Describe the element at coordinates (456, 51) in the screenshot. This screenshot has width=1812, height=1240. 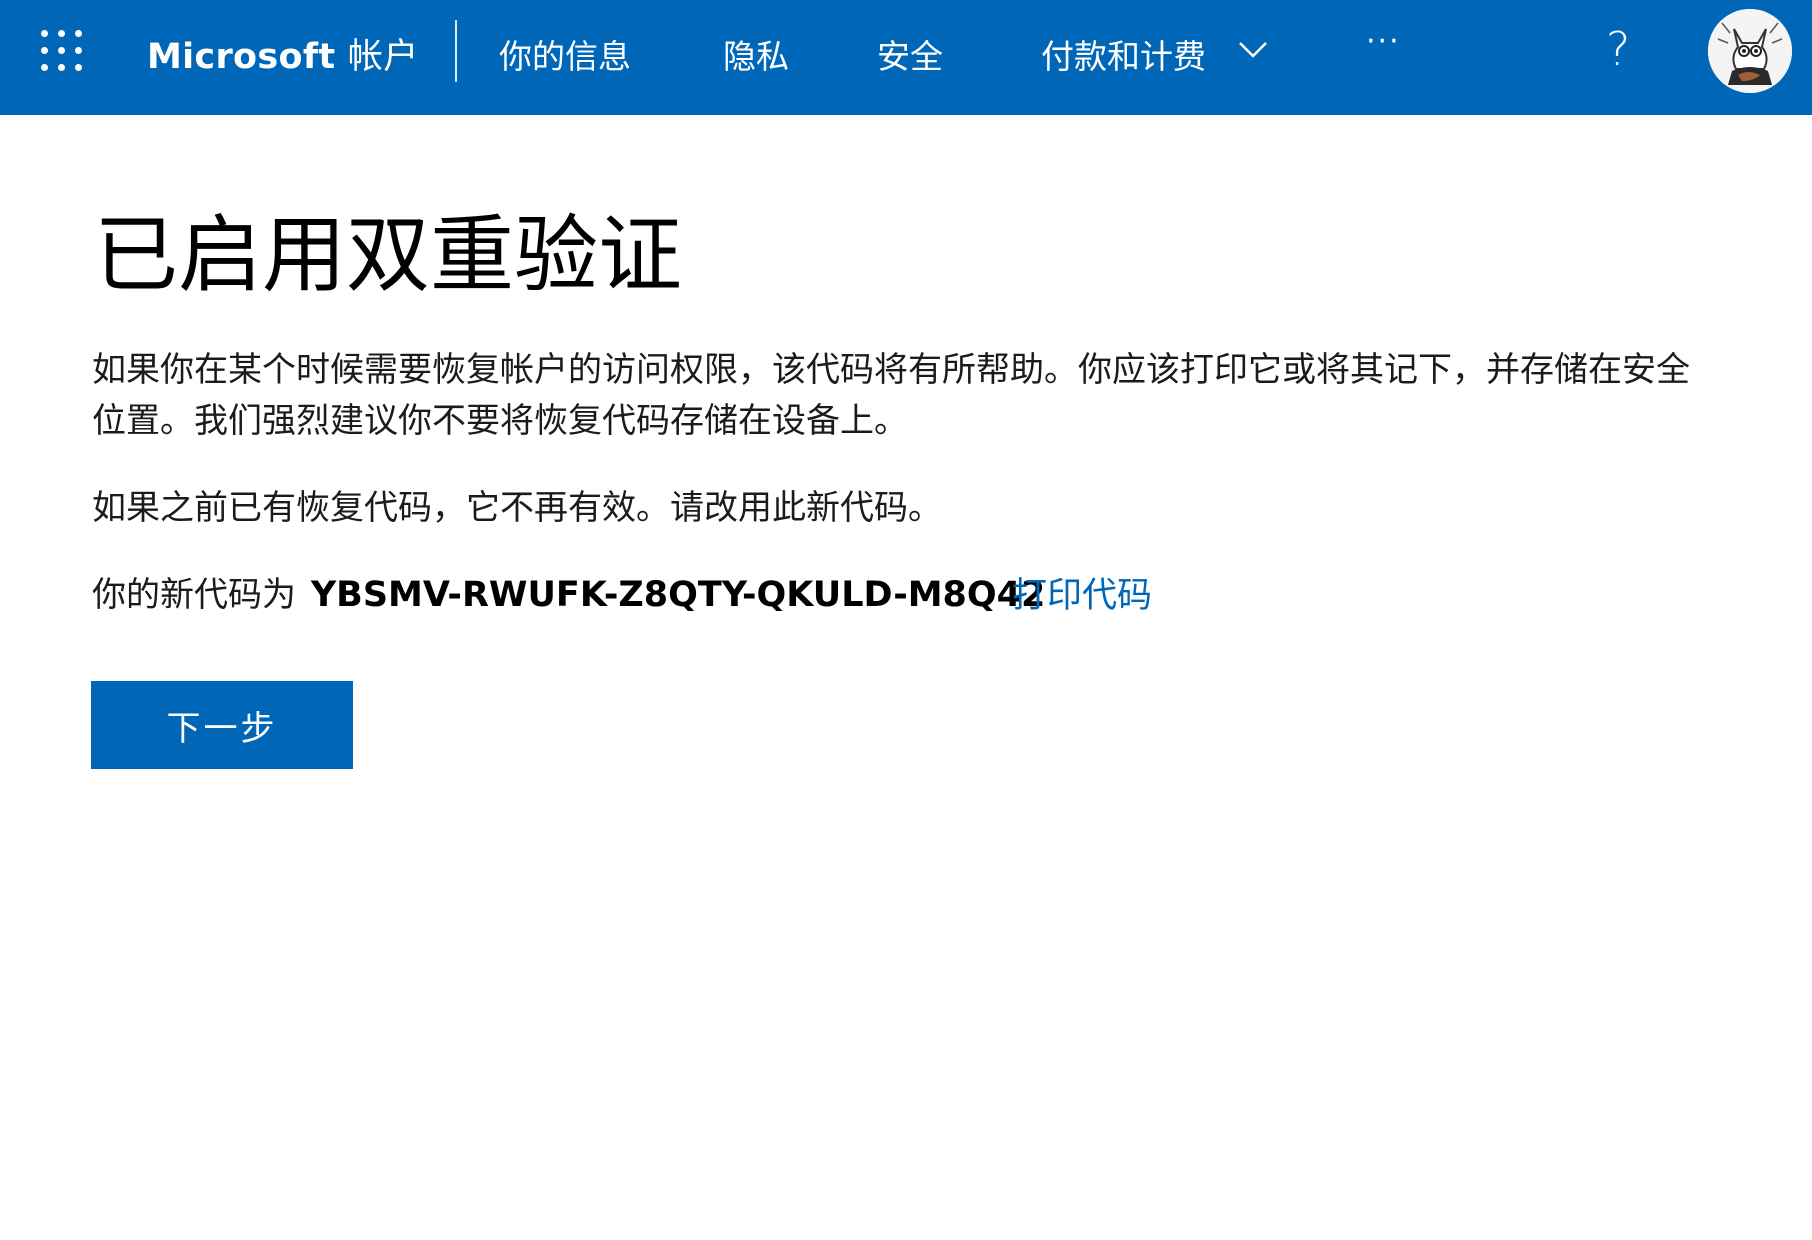
I see `header-divider` at that location.